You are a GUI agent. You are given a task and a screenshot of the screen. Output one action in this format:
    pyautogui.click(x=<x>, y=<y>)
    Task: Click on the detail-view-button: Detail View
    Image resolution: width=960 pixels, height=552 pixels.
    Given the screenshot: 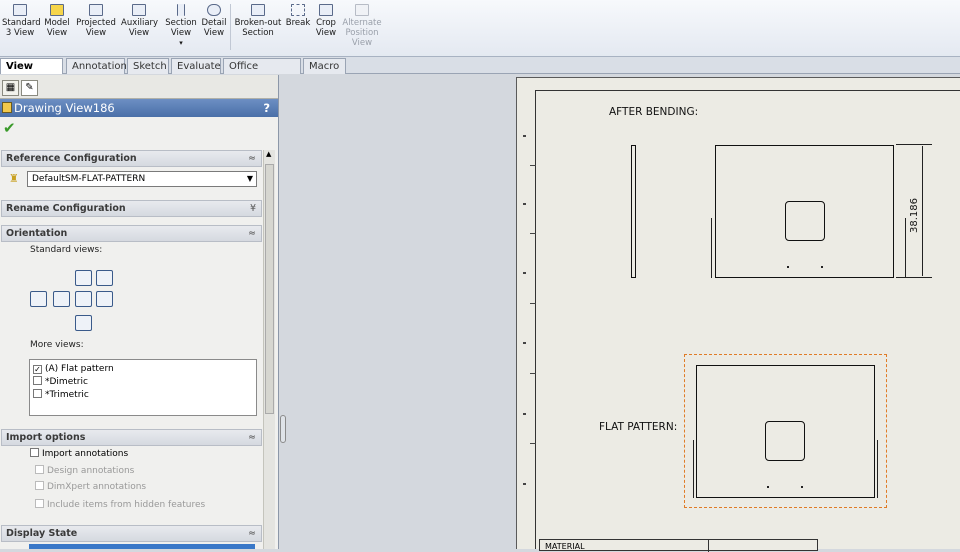 What is the action you would take?
    pyautogui.click(x=214, y=21)
    